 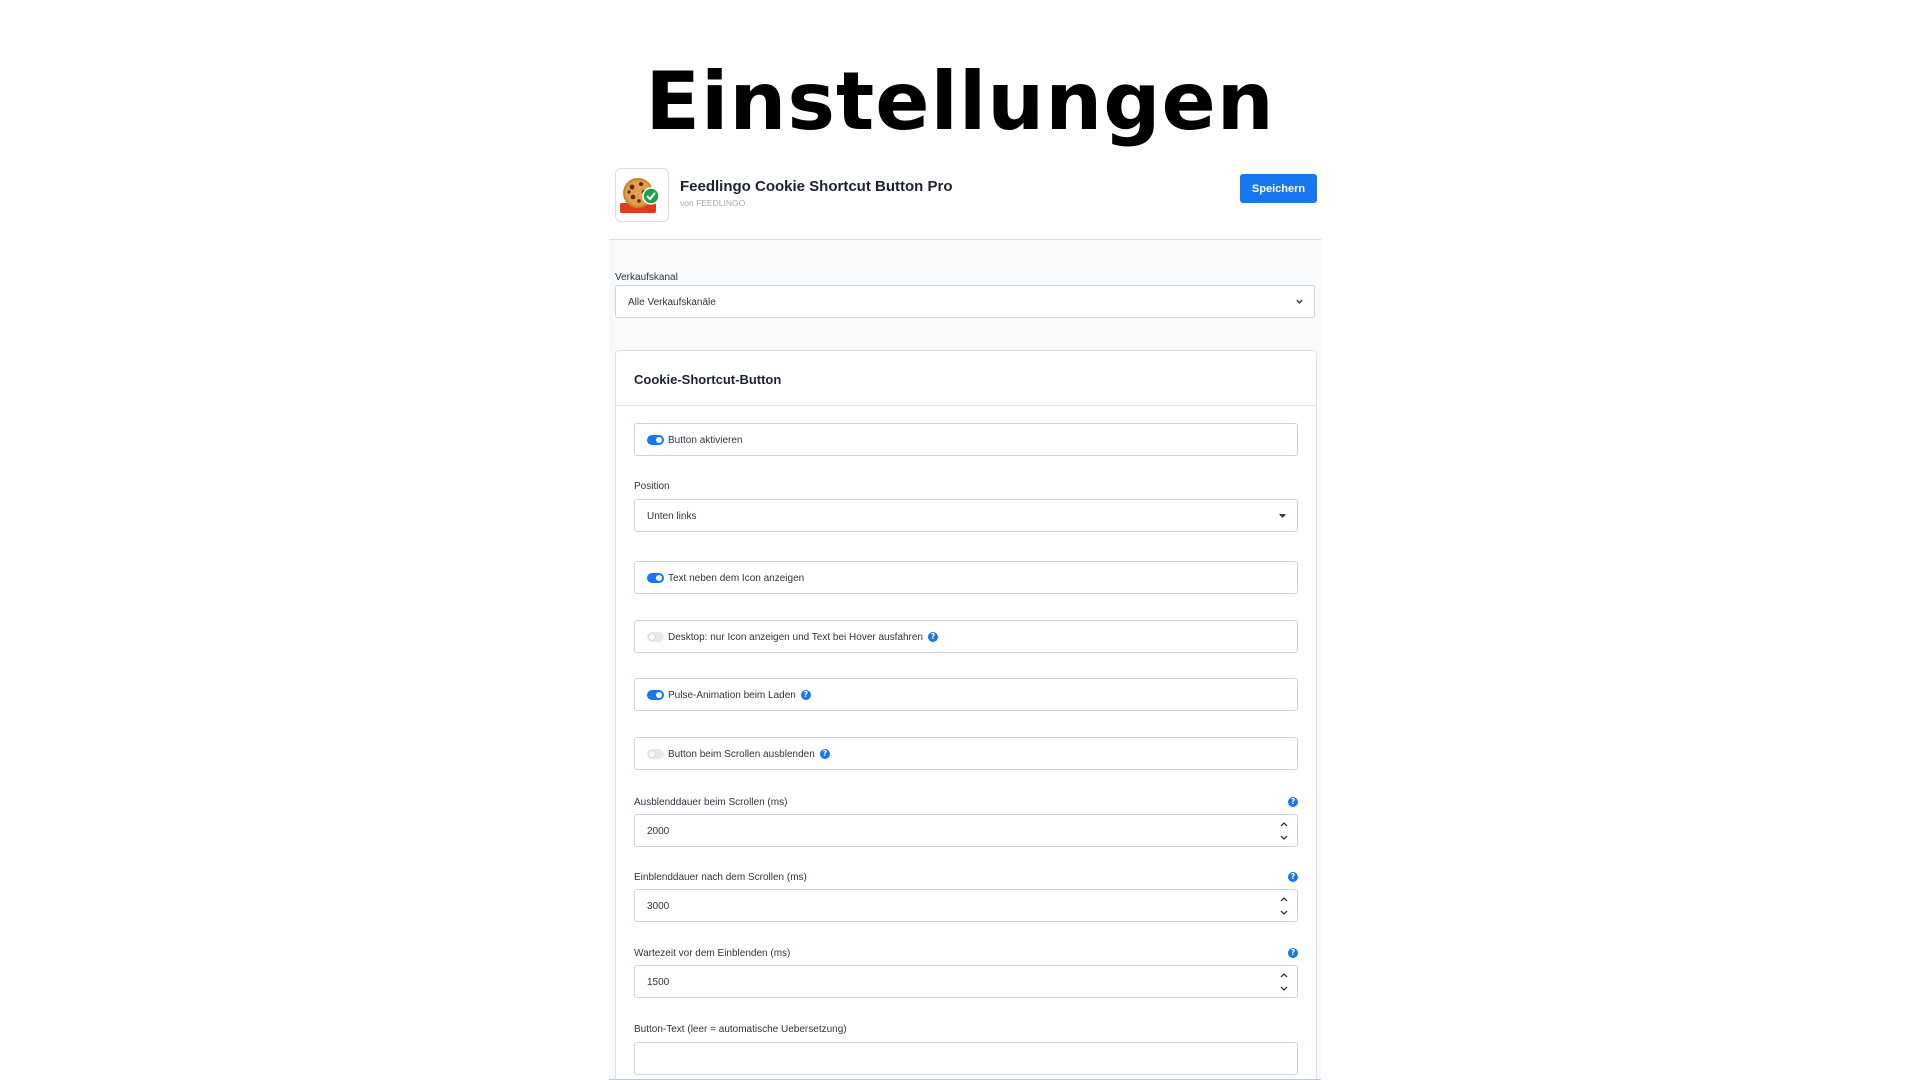 I want to click on show-duration-label: Einblenddauer nach dem Scrollen (ms), so click(x=720, y=877).